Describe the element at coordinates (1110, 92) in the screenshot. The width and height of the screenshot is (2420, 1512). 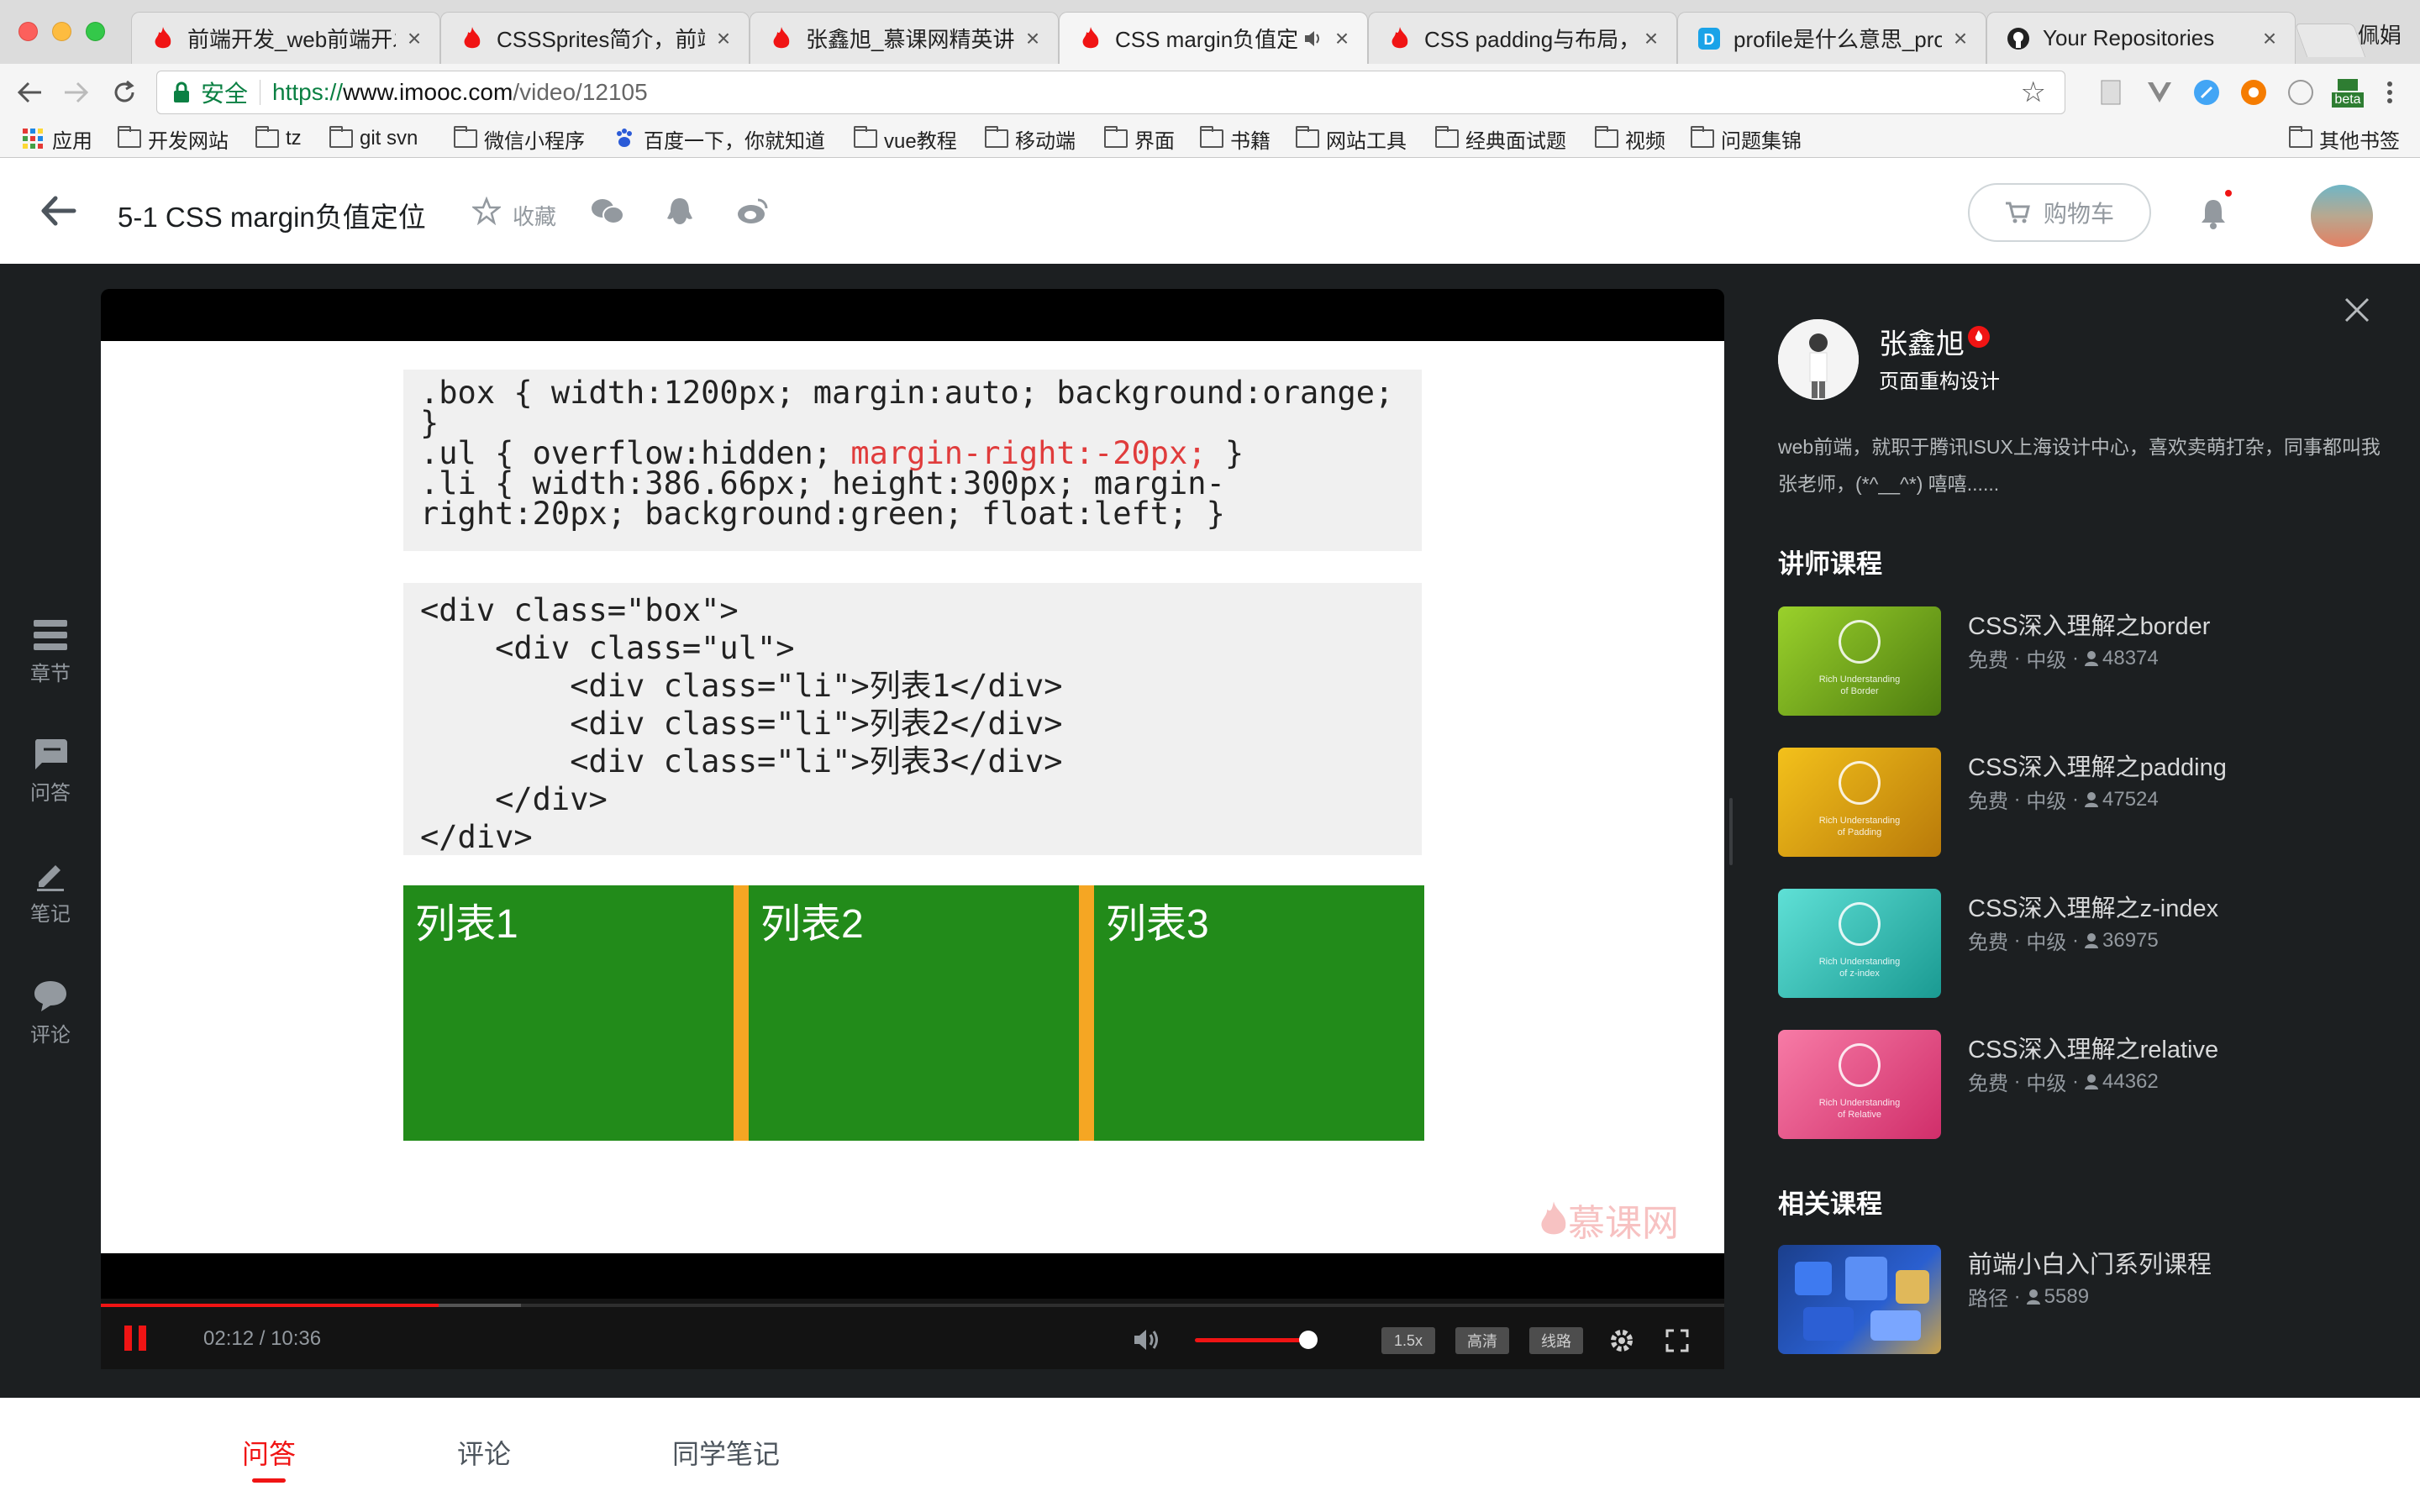
I see `address-bar: 安全 https:// www.imooc.com /video/12105 ☆` at that location.